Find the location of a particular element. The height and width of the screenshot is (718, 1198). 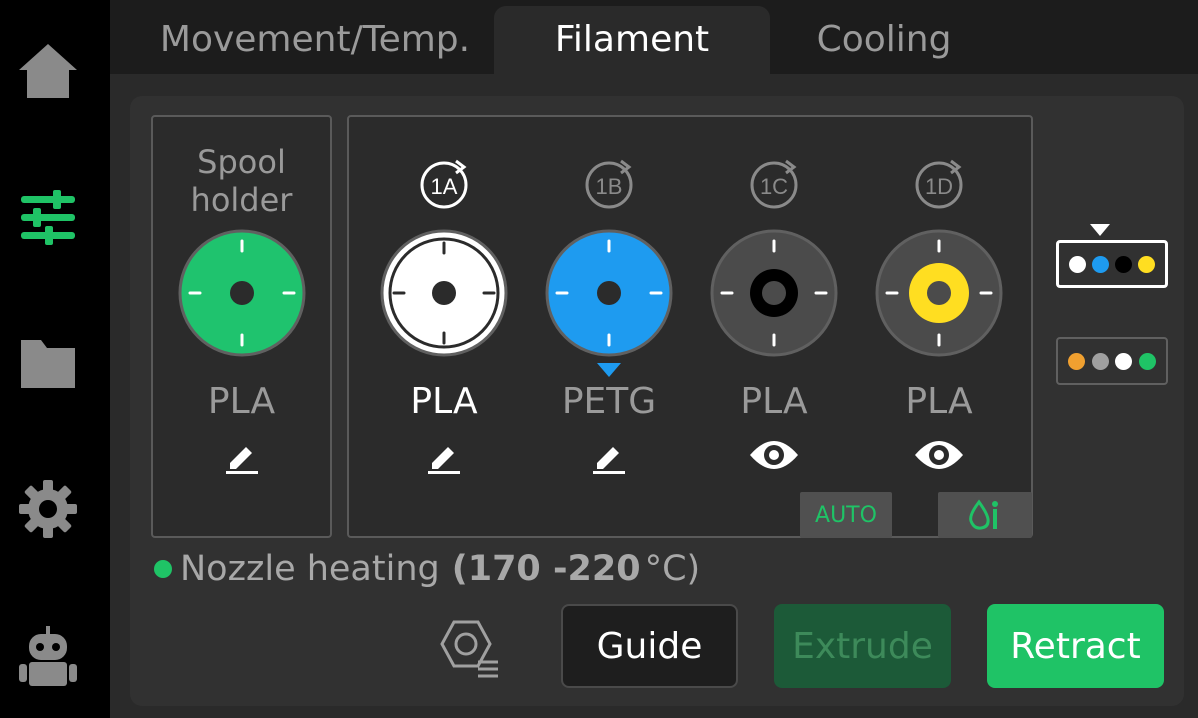

ams-slot-1d: 1D PLA is located at coordinates (939, 328).